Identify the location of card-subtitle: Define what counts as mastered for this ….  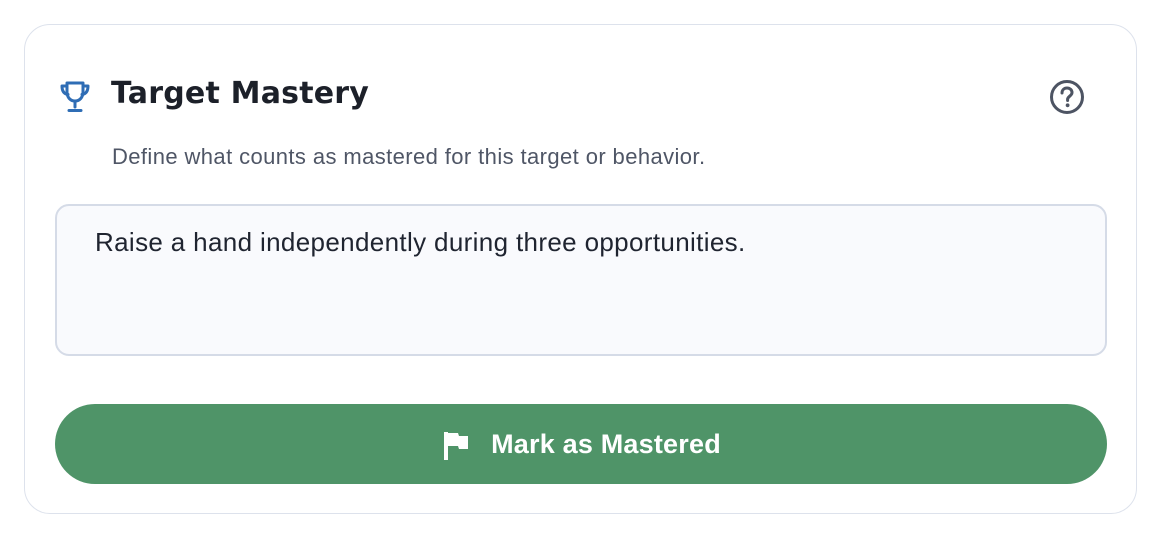
(409, 156).